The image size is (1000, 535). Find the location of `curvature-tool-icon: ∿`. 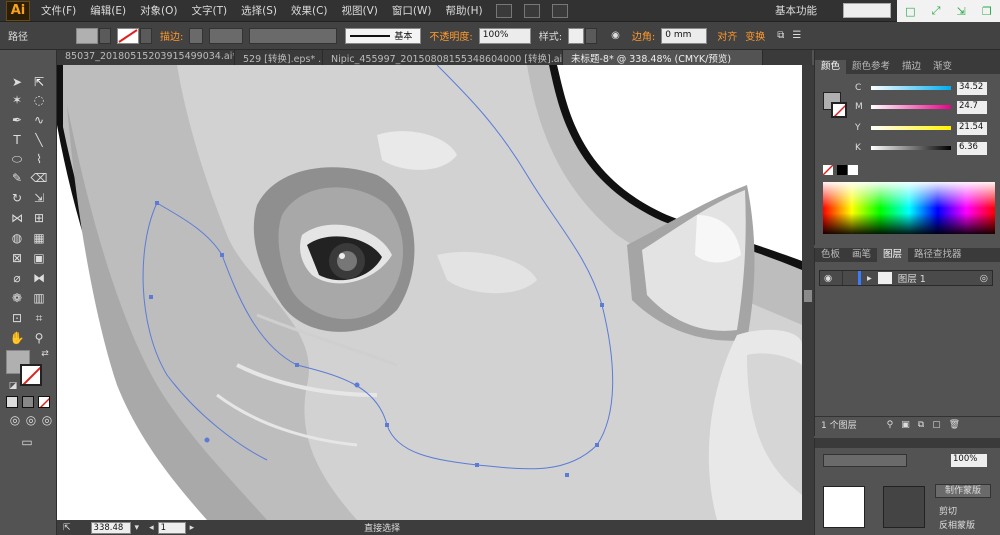

curvature-tool-icon: ∿ is located at coordinates (39, 120).